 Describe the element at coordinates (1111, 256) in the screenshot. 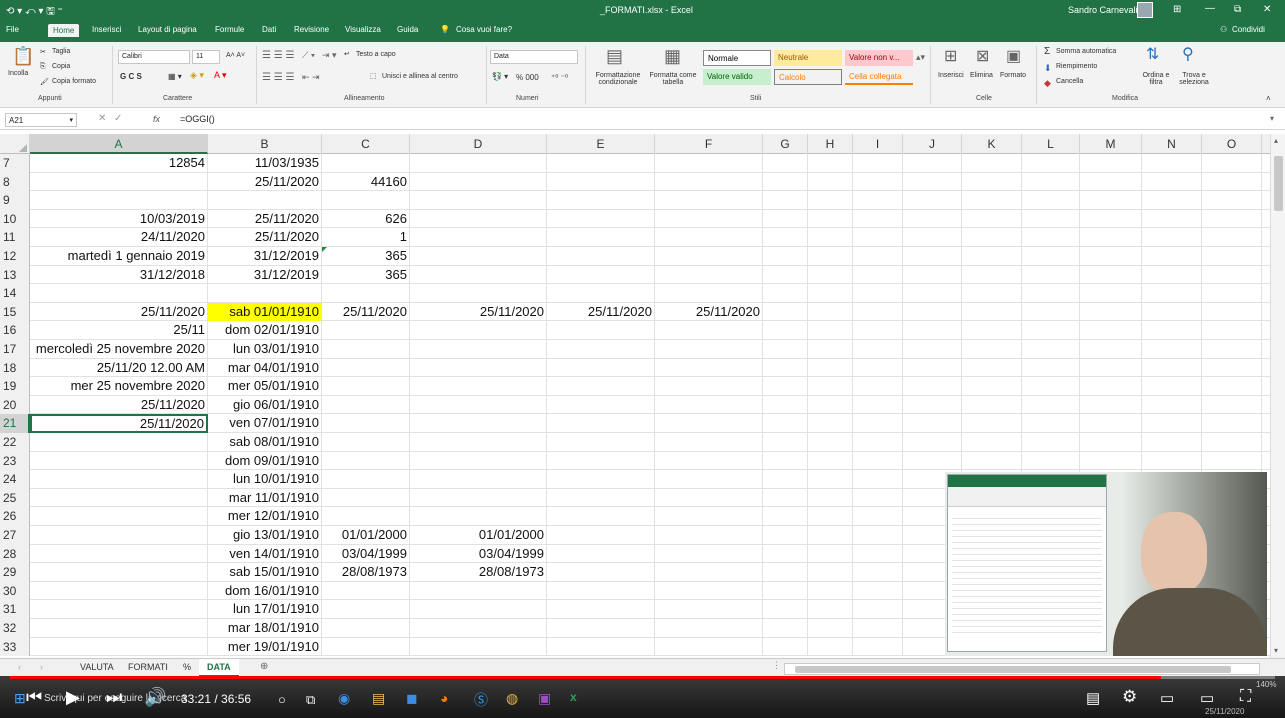

I see `cell-m12` at that location.